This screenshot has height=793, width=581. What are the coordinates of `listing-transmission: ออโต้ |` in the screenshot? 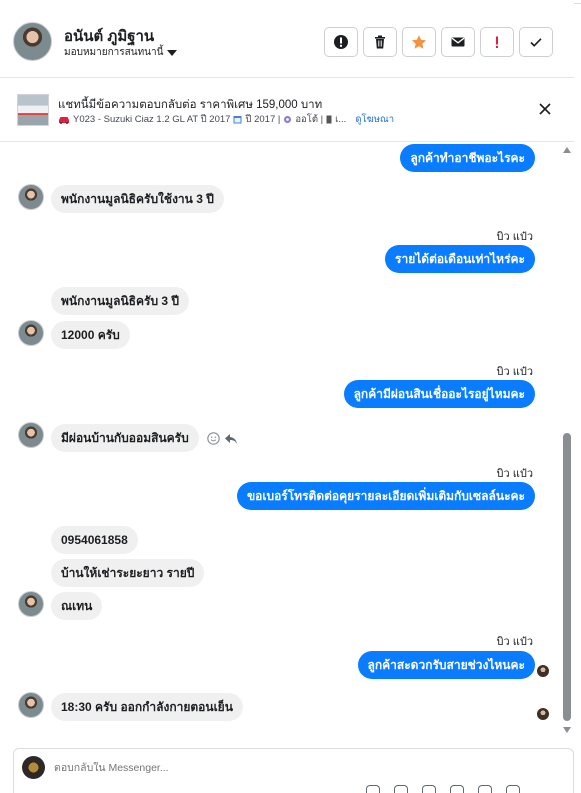 It's located at (309, 119).